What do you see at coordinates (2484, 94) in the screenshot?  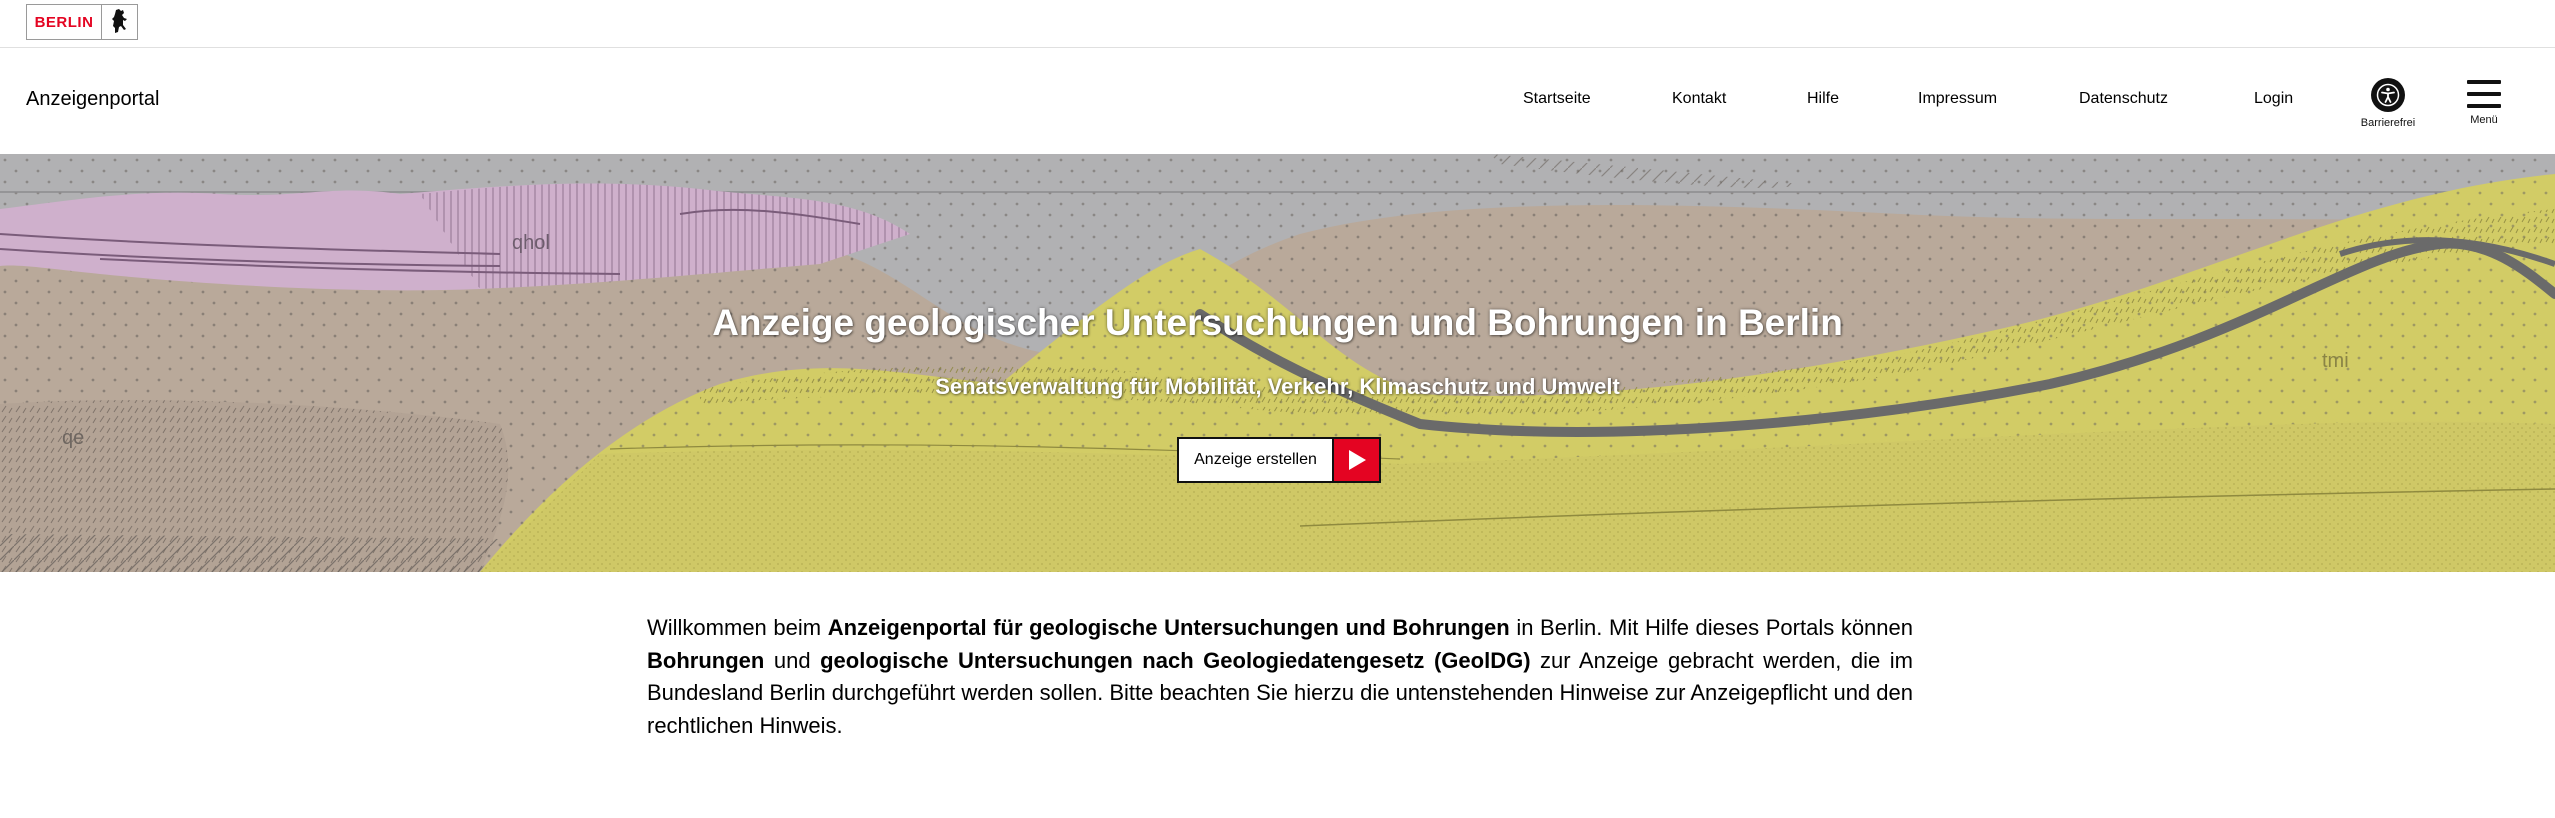 I see `hamburger-menu-icon` at bounding box center [2484, 94].